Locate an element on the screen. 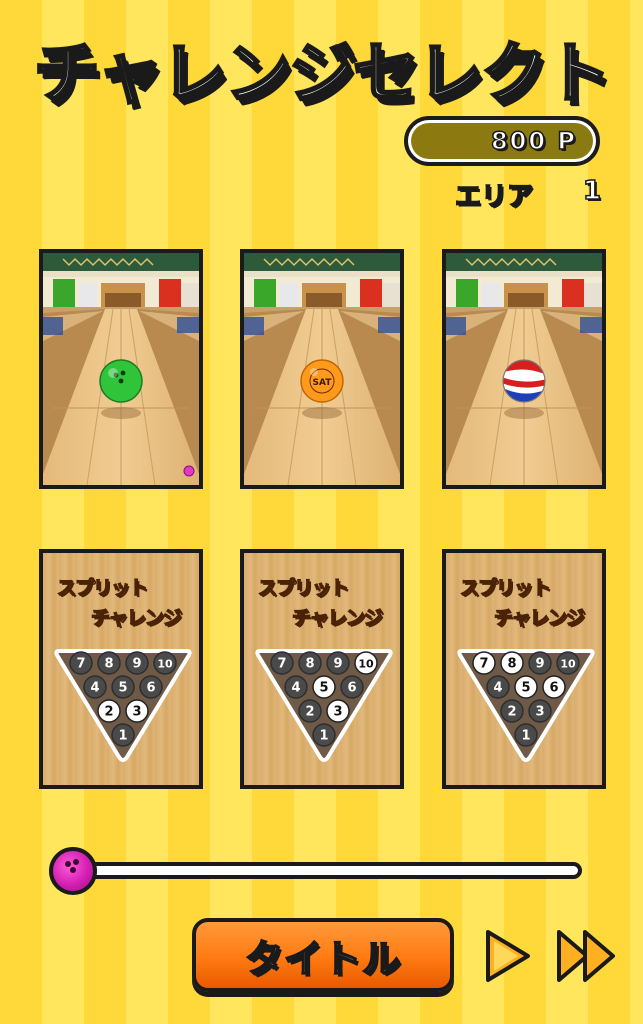 This screenshot has width=643, height=1024. challenge-card-1-preview is located at coordinates (121, 369).